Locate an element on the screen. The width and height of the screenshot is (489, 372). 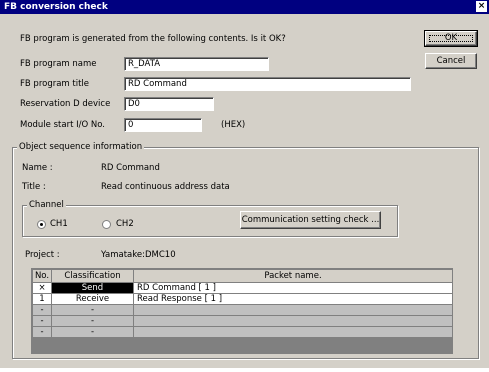
cancel-button: Cancel is located at coordinates (451, 61).